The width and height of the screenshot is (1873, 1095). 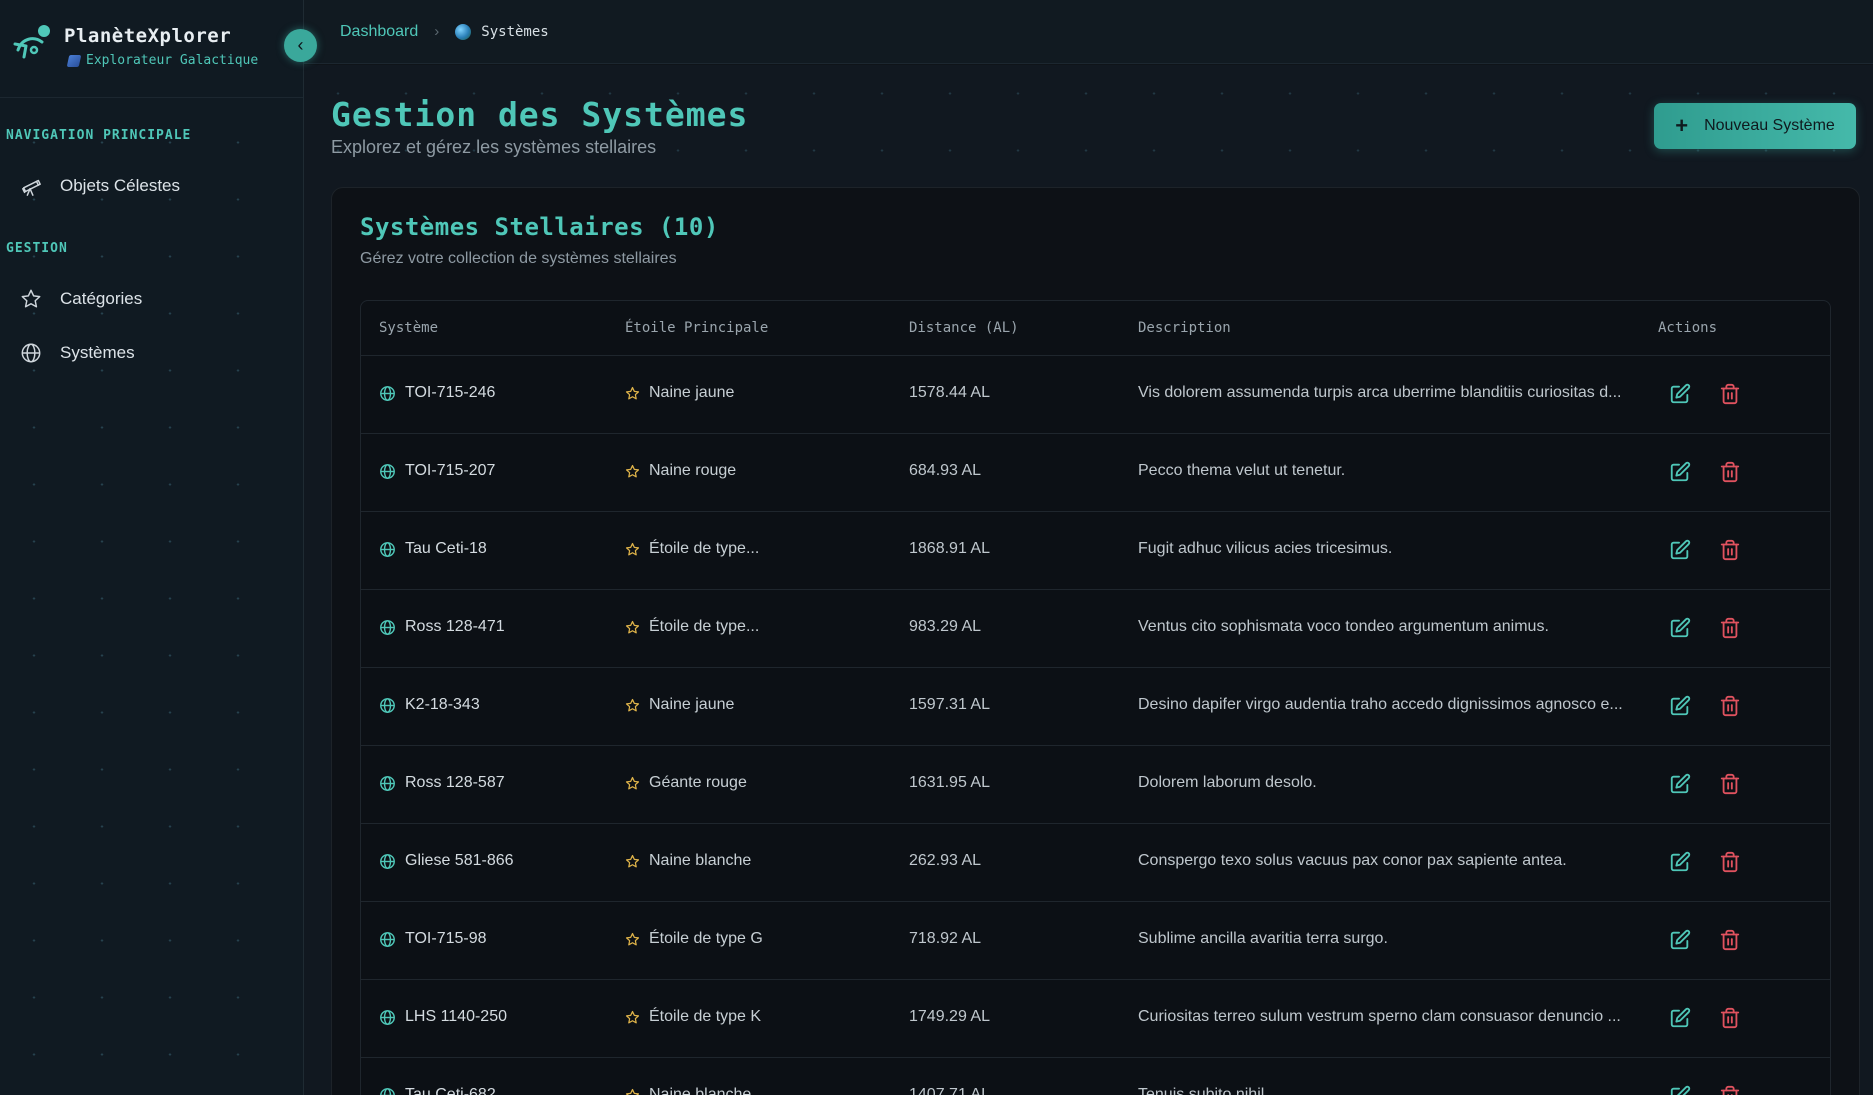 What do you see at coordinates (459, 860) in the screenshot?
I see `system-name: Gliese 581-866` at bounding box center [459, 860].